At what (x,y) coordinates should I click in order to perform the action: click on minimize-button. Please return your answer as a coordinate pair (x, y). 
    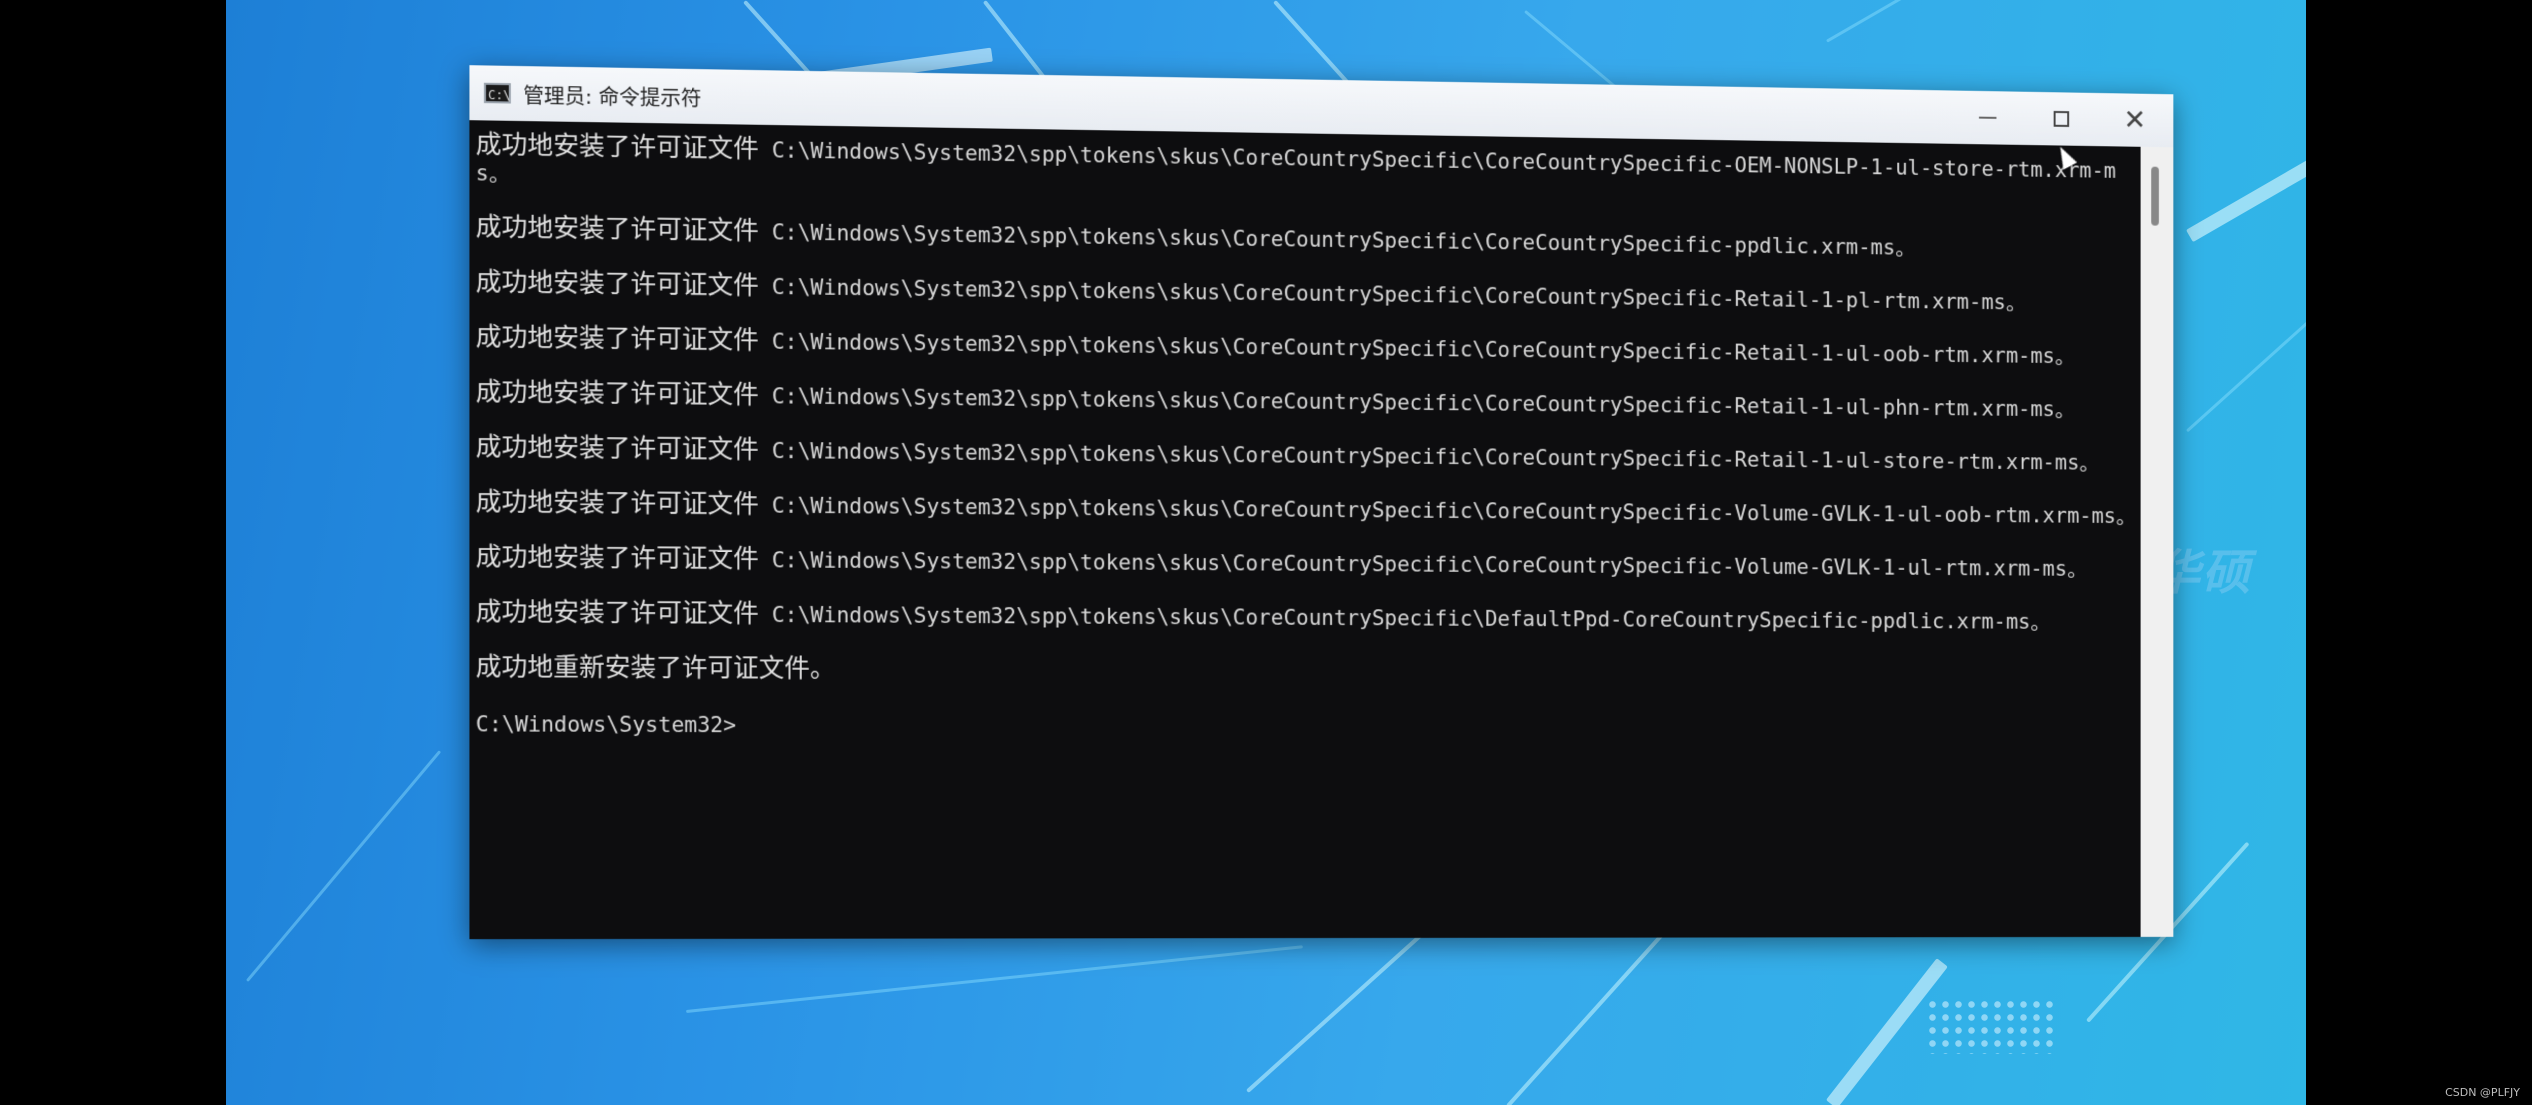
    Looking at the image, I should click on (1988, 117).